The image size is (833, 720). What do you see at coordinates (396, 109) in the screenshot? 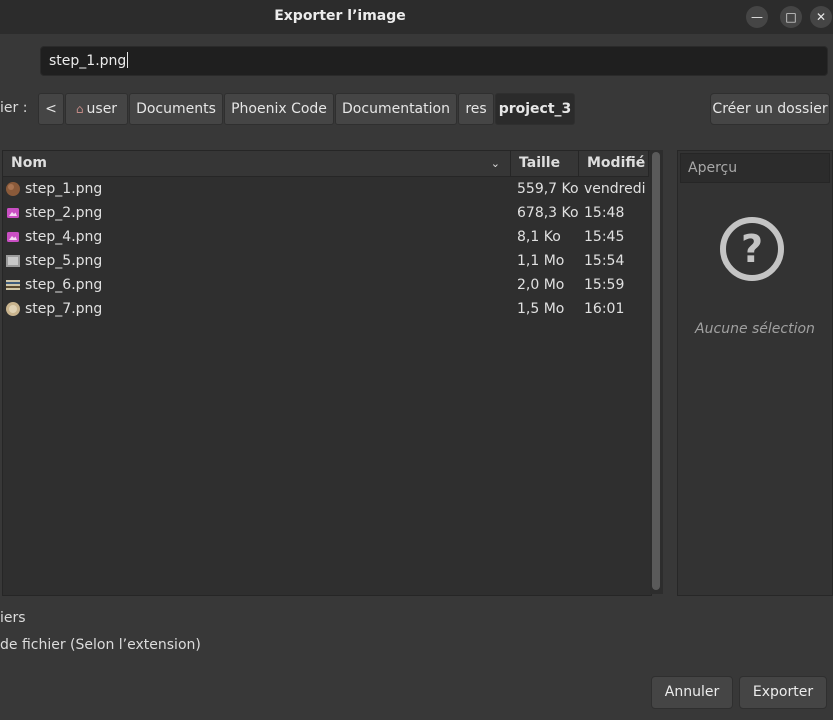
I see `breadcrumb-item-documentation: Documentation` at bounding box center [396, 109].